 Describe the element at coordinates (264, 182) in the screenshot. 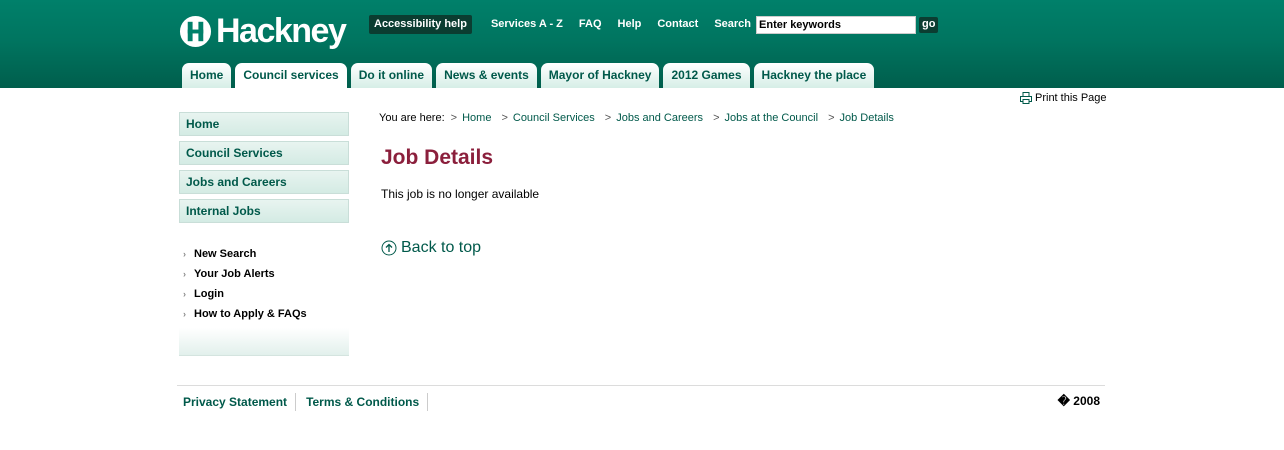

I see `leftnav-jobs-and-careers: Jobs and Careers` at that location.